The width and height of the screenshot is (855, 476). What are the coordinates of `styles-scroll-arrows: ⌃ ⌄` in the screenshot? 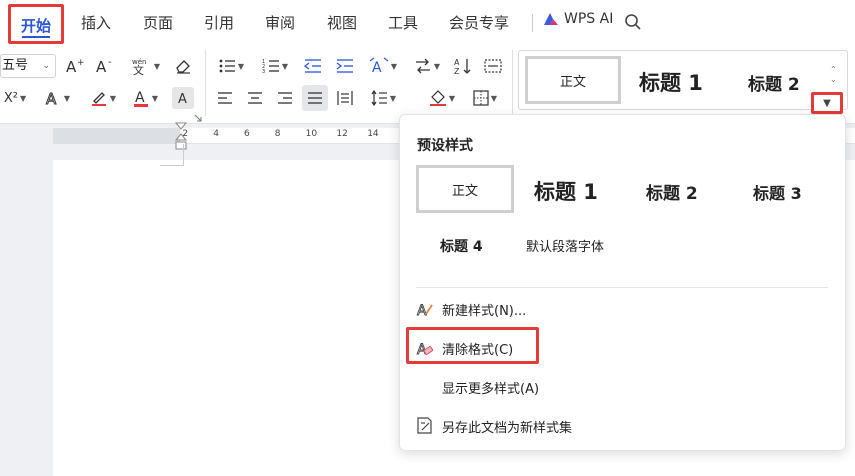 It's located at (833, 75).